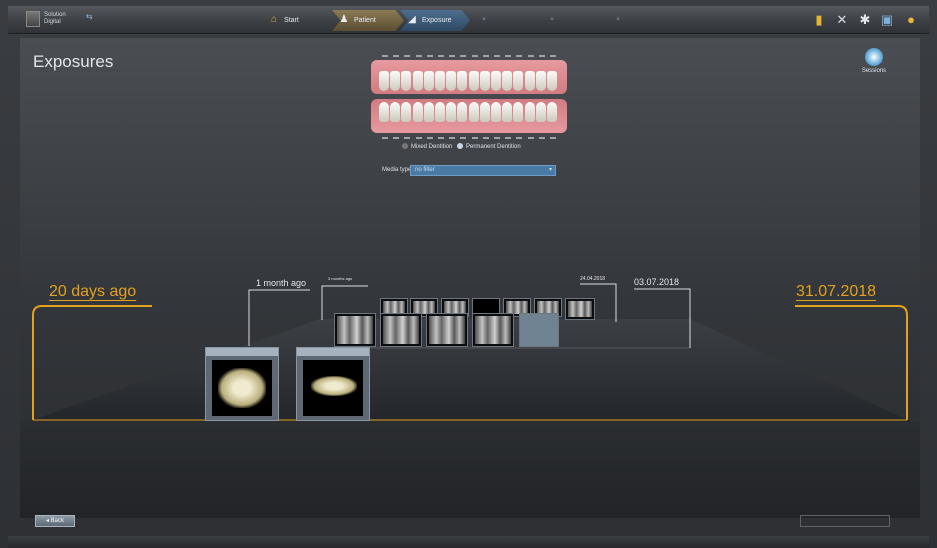 This screenshot has width=937, height=548. Describe the element at coordinates (836, 291) in the screenshot. I see `timeline-end-label: 31.07.2018` at that location.